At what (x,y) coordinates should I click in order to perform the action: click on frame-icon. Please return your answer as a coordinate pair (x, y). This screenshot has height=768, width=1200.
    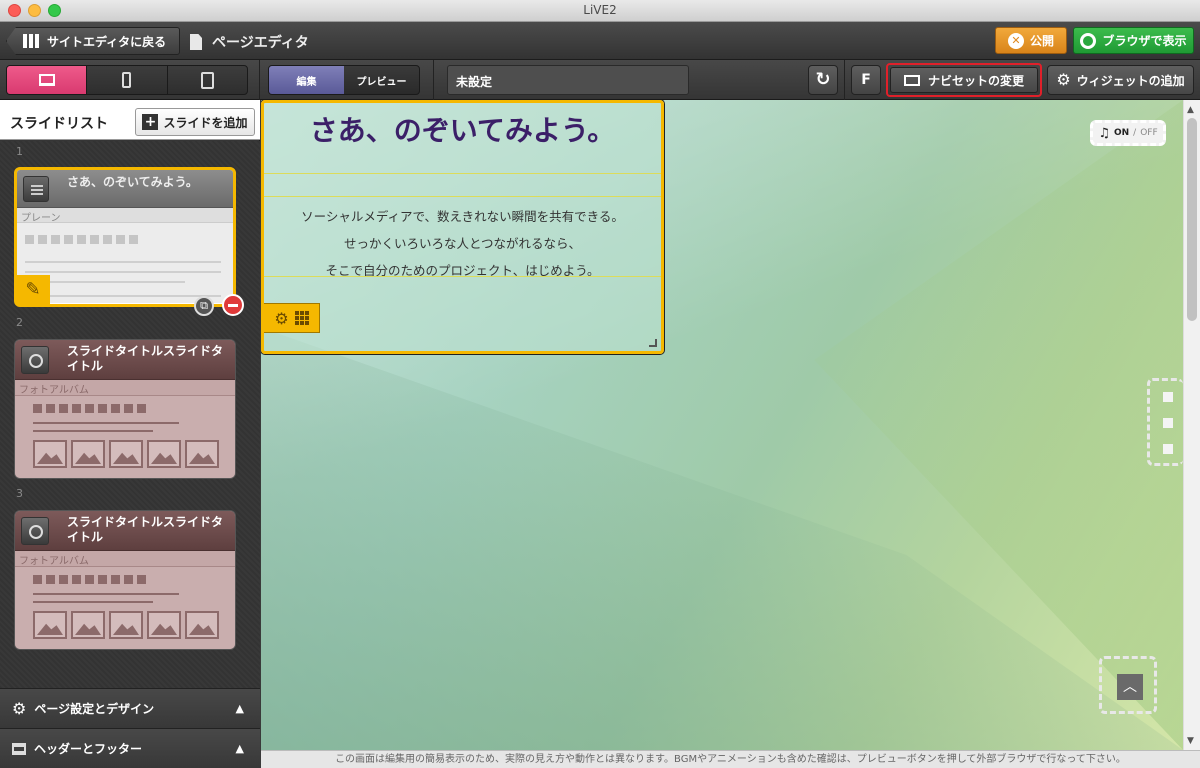
    Looking at the image, I should click on (911, 80).